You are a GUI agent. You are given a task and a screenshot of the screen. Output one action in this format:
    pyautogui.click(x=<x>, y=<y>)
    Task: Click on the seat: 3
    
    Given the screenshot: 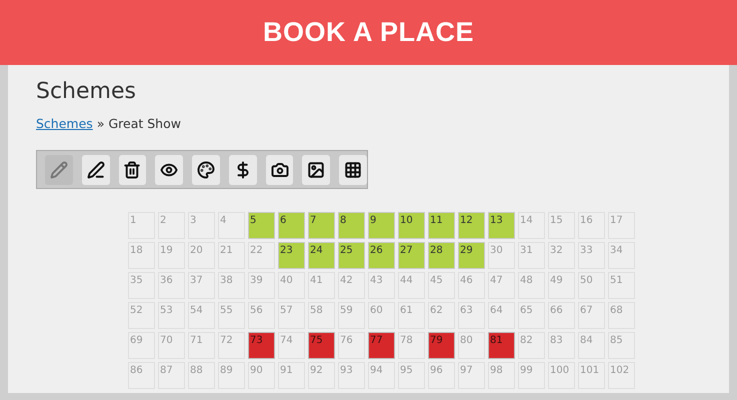 What is the action you would take?
    pyautogui.click(x=201, y=225)
    